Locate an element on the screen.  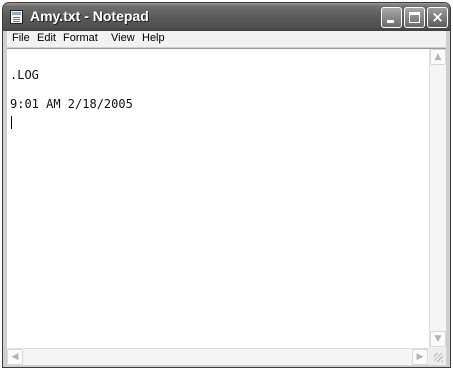
minimize-button is located at coordinates (391, 17).